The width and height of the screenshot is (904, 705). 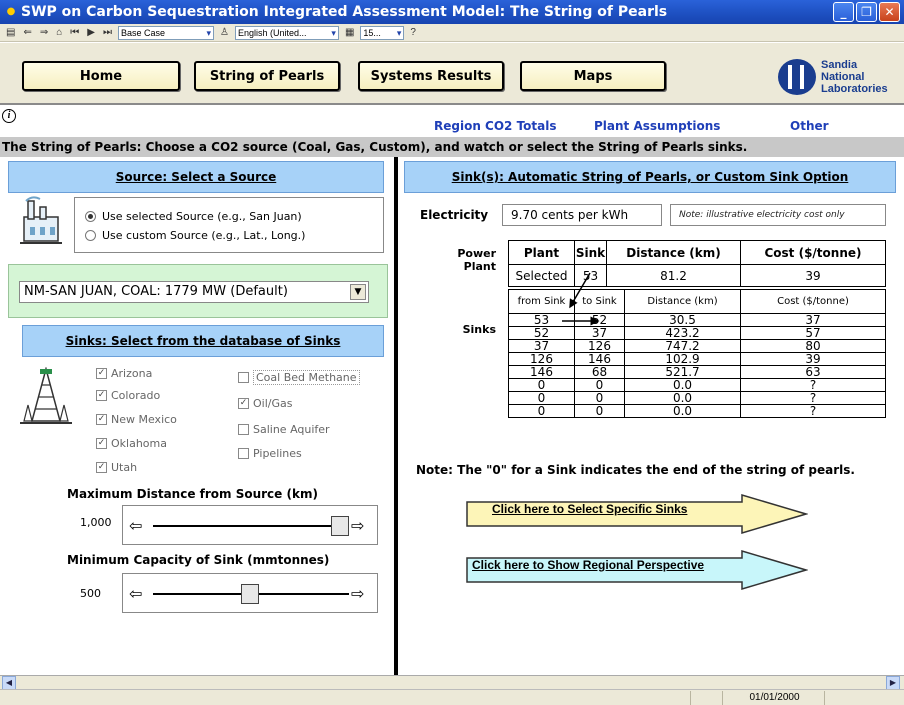 What do you see at coordinates (495, 126) in the screenshot?
I see `region-co2-totals-link: Region CO2 Totals` at bounding box center [495, 126].